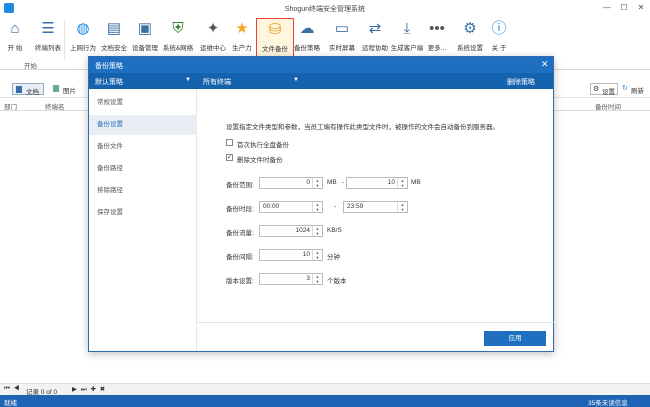  What do you see at coordinates (342, 48) in the screenshot?
I see `ribbon-button-label: 实时屏幕` at bounding box center [342, 48].